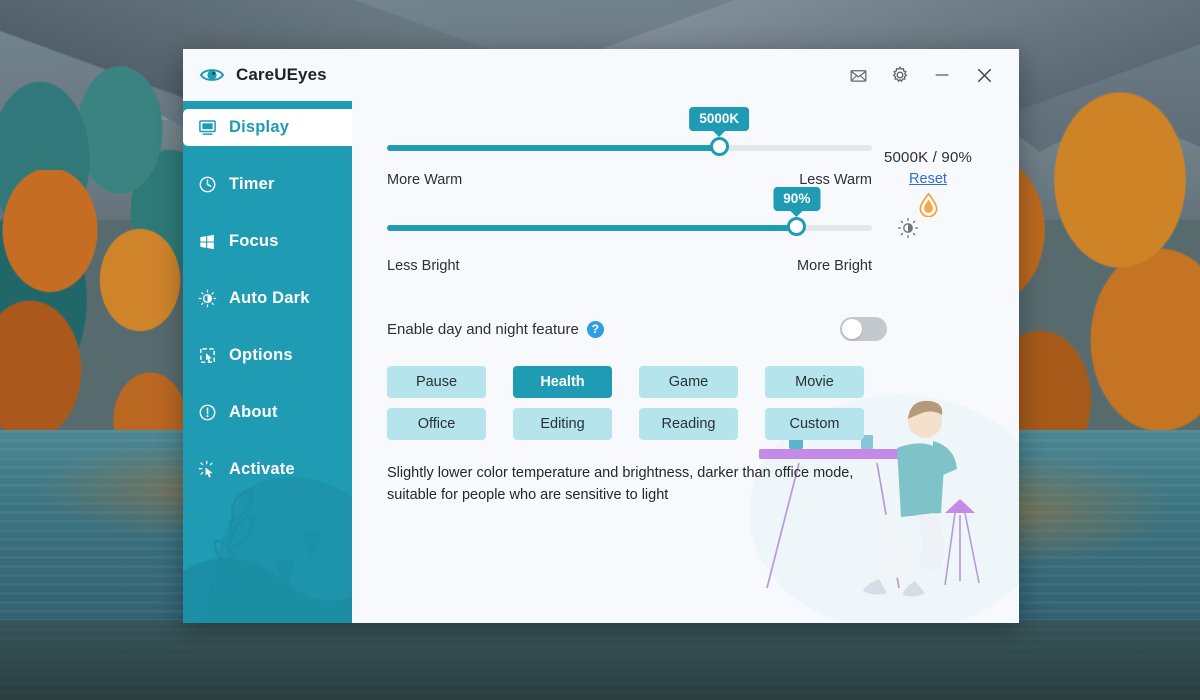 This screenshot has height=700, width=1200. What do you see at coordinates (212, 75) in the screenshot?
I see `eye-icon` at bounding box center [212, 75].